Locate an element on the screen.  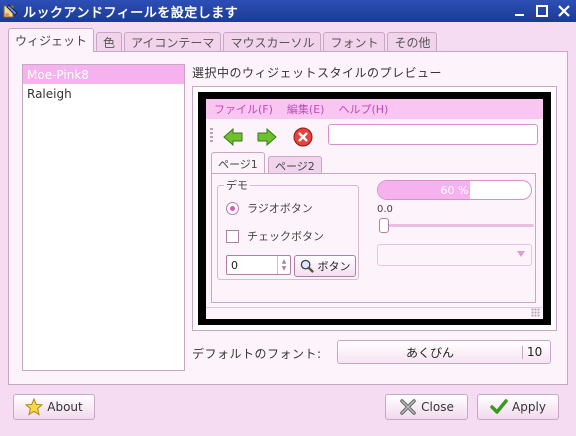
font-size: 10 is located at coordinates (535, 352).